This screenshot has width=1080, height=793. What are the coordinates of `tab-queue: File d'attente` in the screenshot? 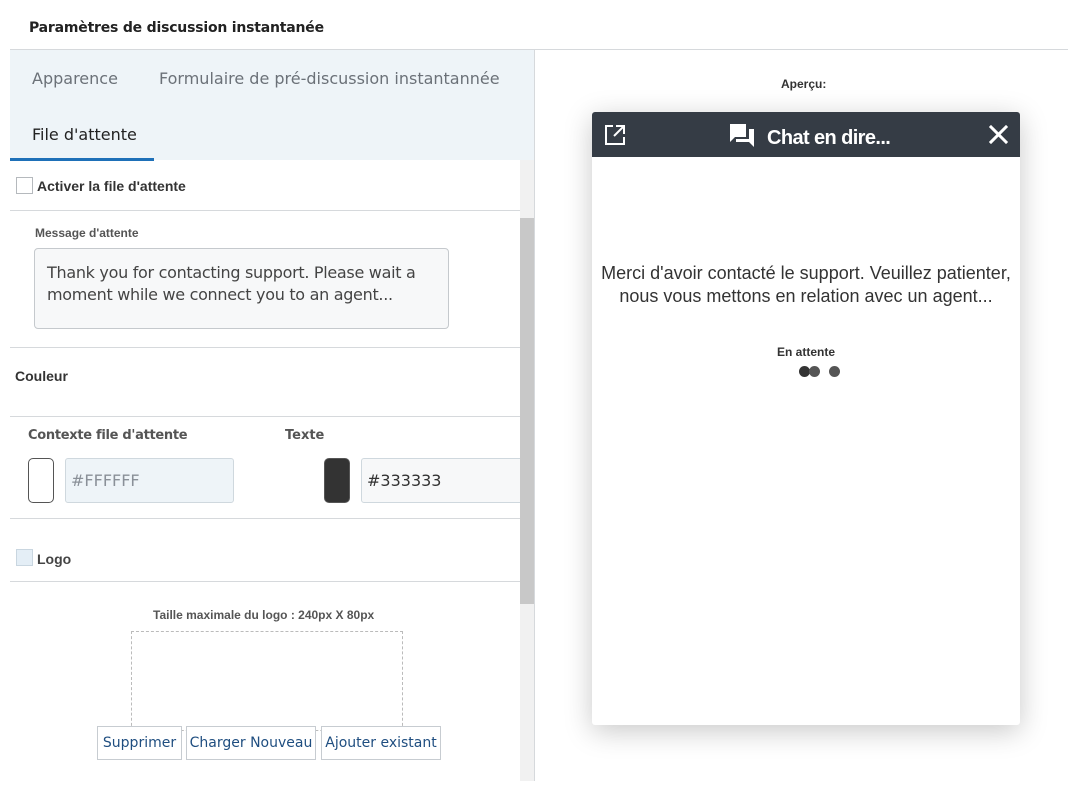 It's located at (84, 134).